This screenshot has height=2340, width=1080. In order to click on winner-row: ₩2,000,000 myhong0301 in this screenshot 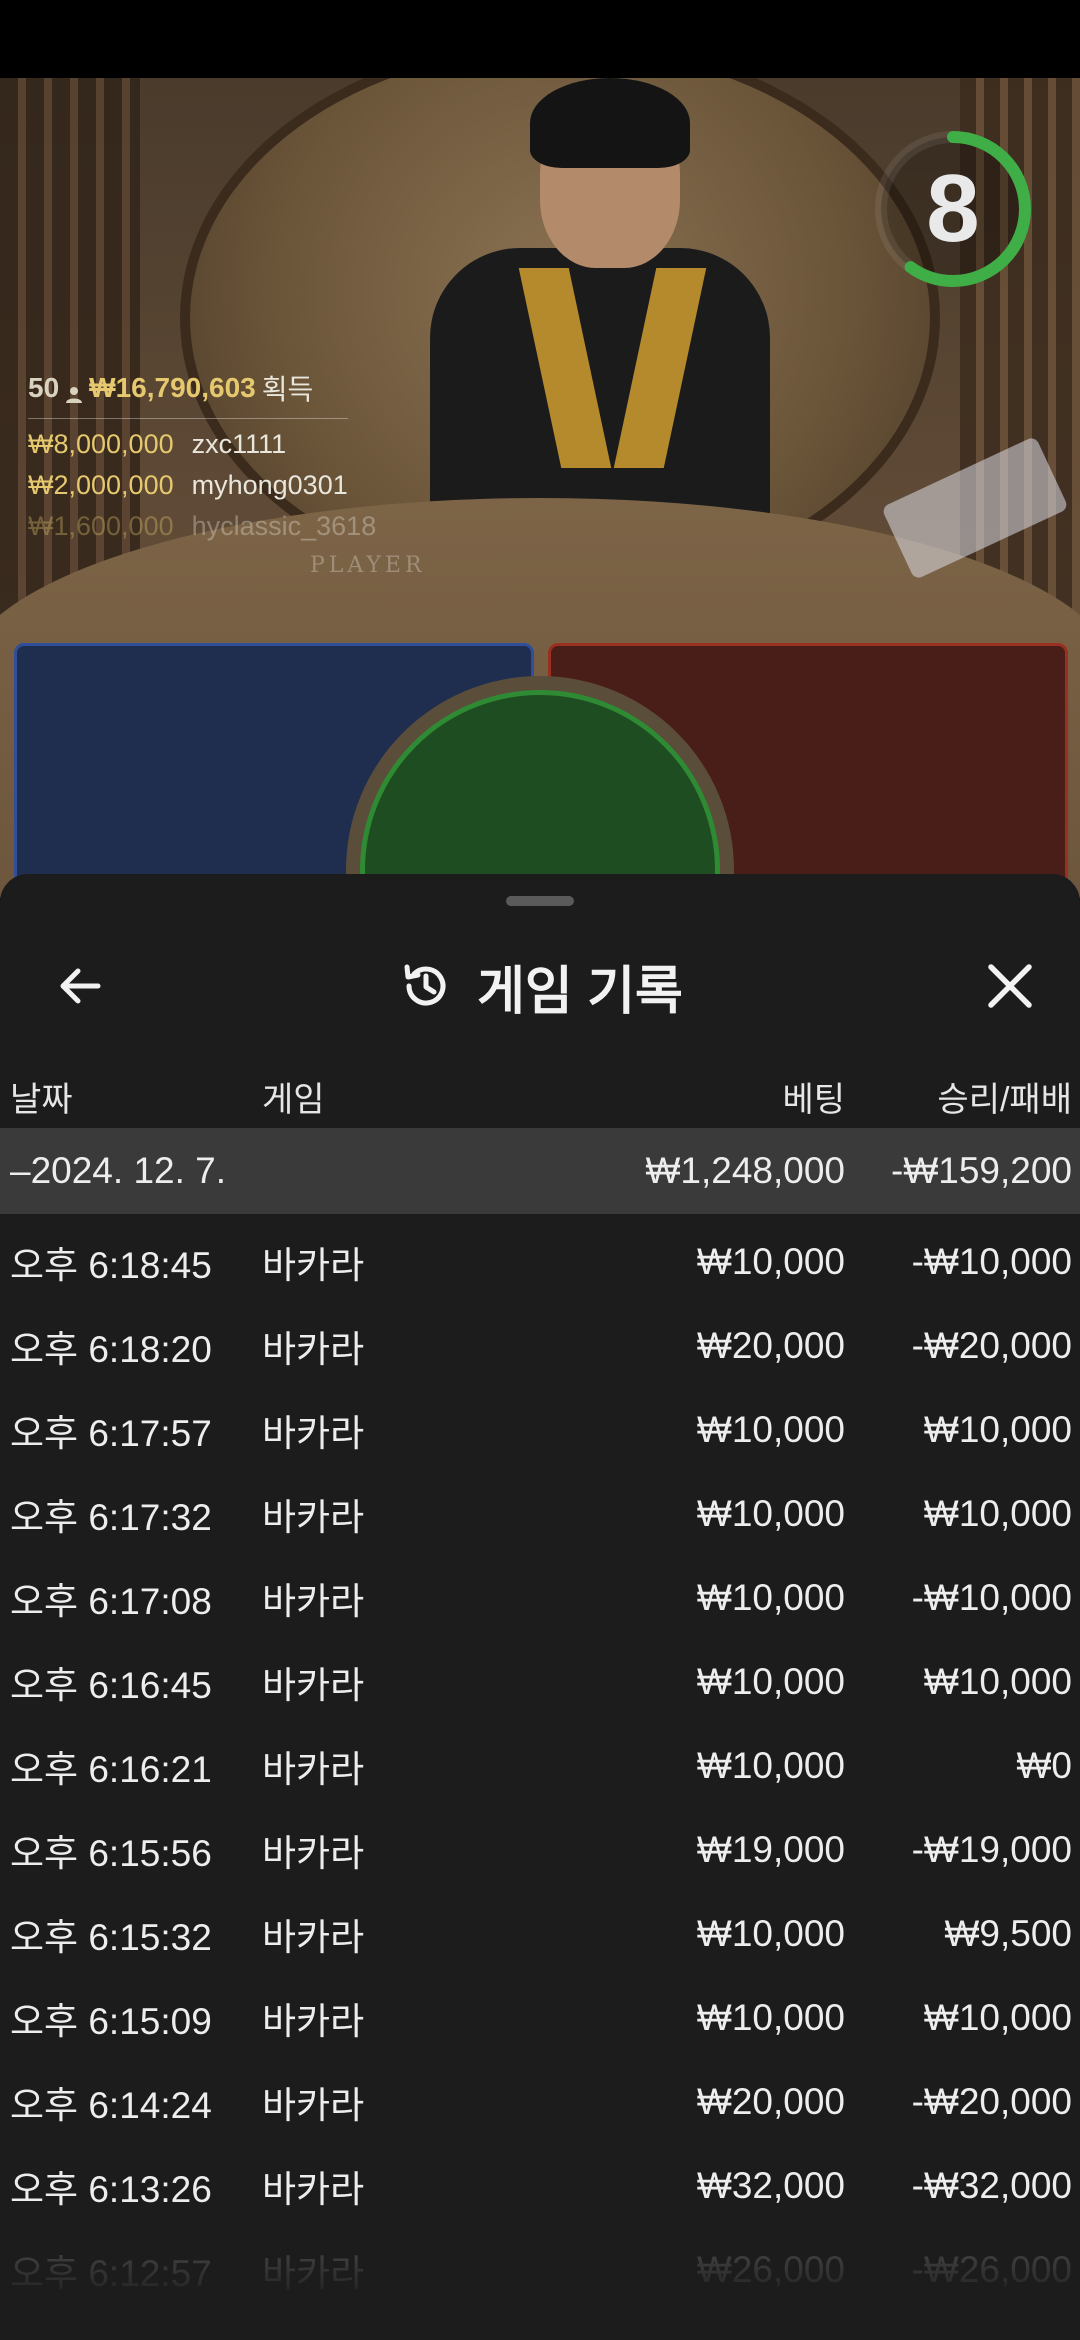, I will do `click(202, 485)`.